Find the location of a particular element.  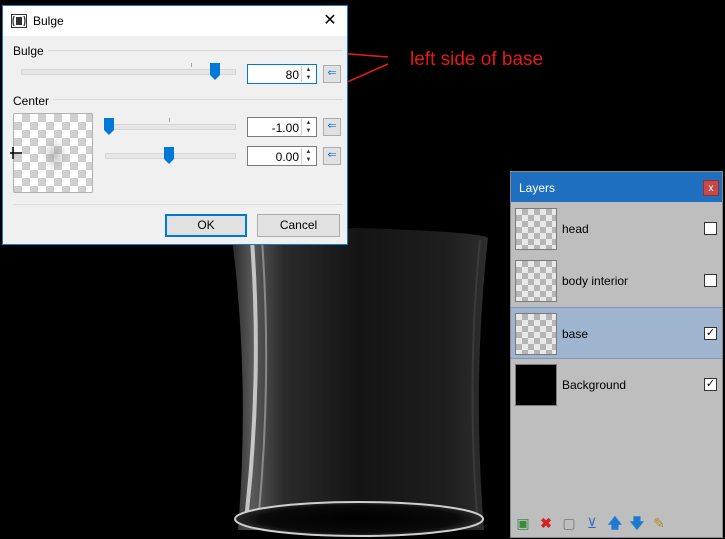

center-x-input: -1.00 ▲ ▼ is located at coordinates (282, 127).